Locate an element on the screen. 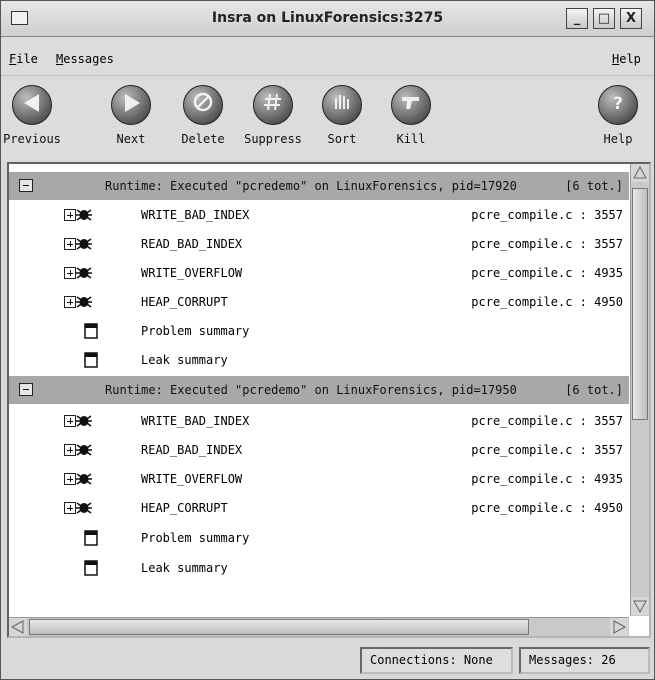 This screenshot has width=655, height=680. error-label: WRITE_BAD_INDEX is located at coordinates (195, 421).